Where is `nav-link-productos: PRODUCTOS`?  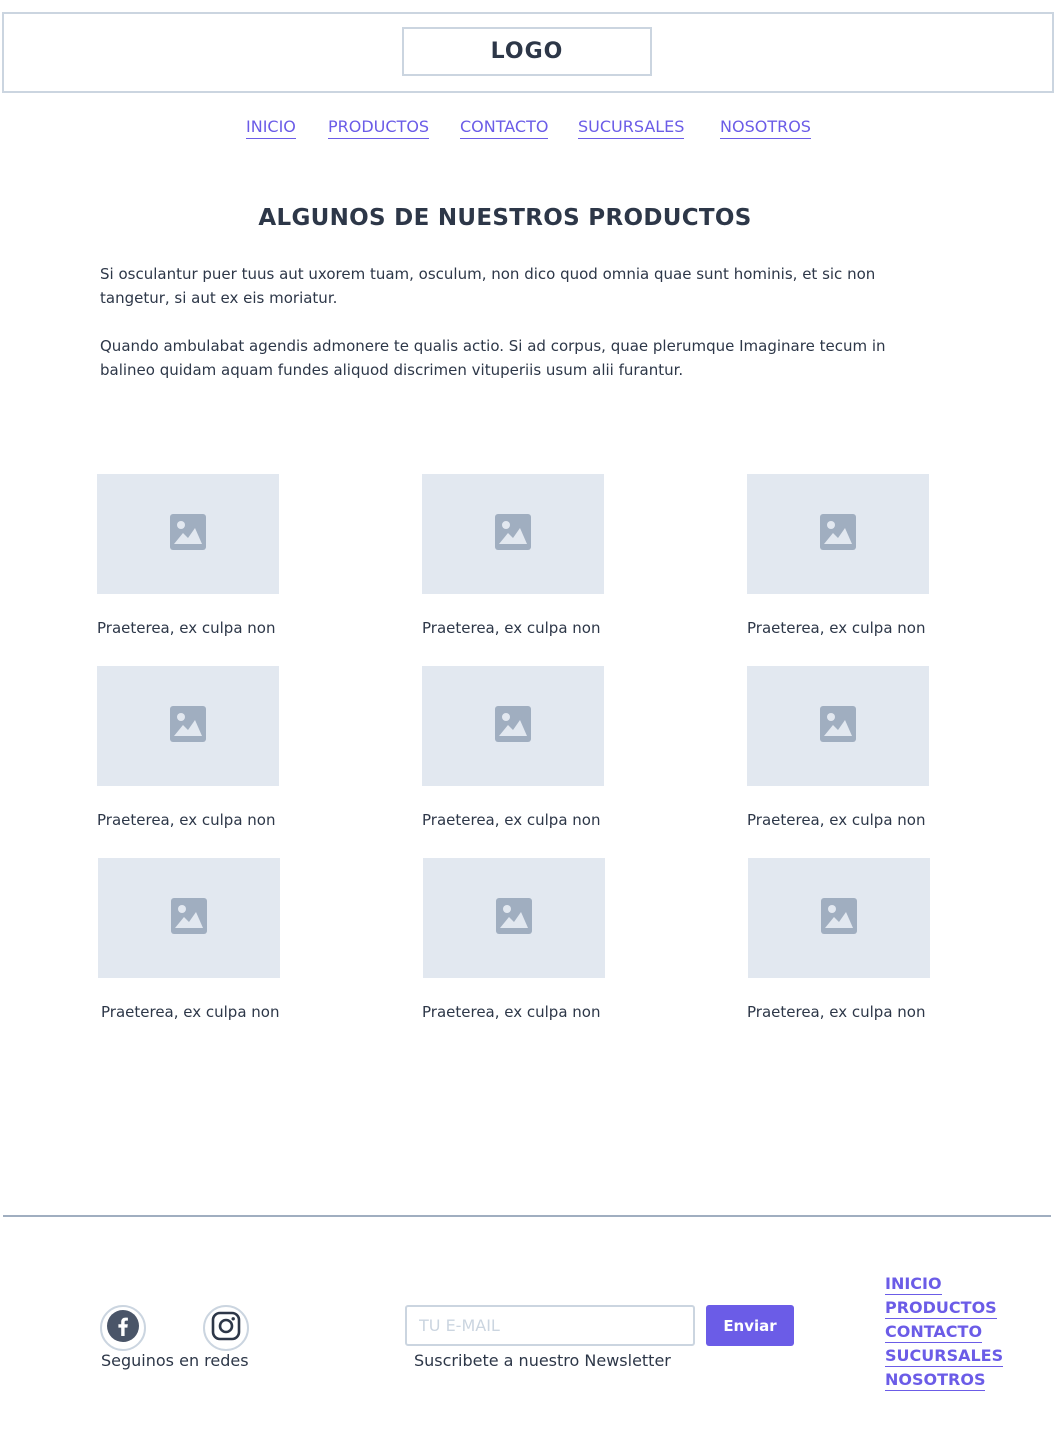 nav-link-productos: PRODUCTOS is located at coordinates (379, 127).